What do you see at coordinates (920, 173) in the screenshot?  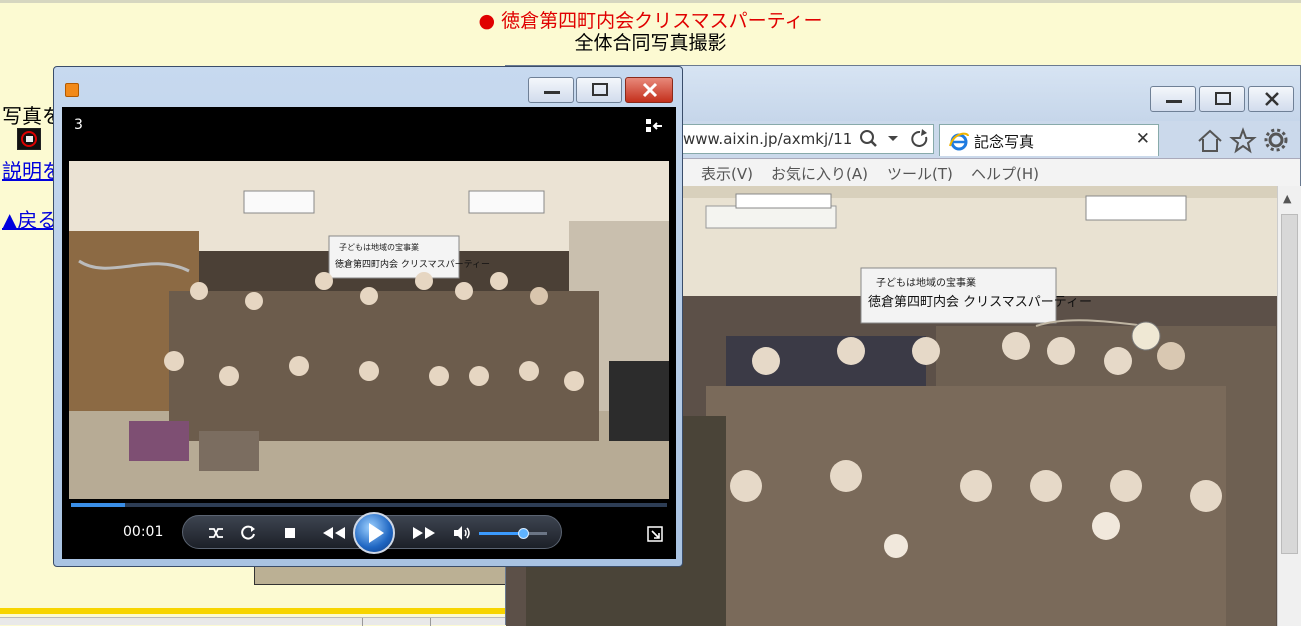 I see `menu-tools: ツール(T)` at bounding box center [920, 173].